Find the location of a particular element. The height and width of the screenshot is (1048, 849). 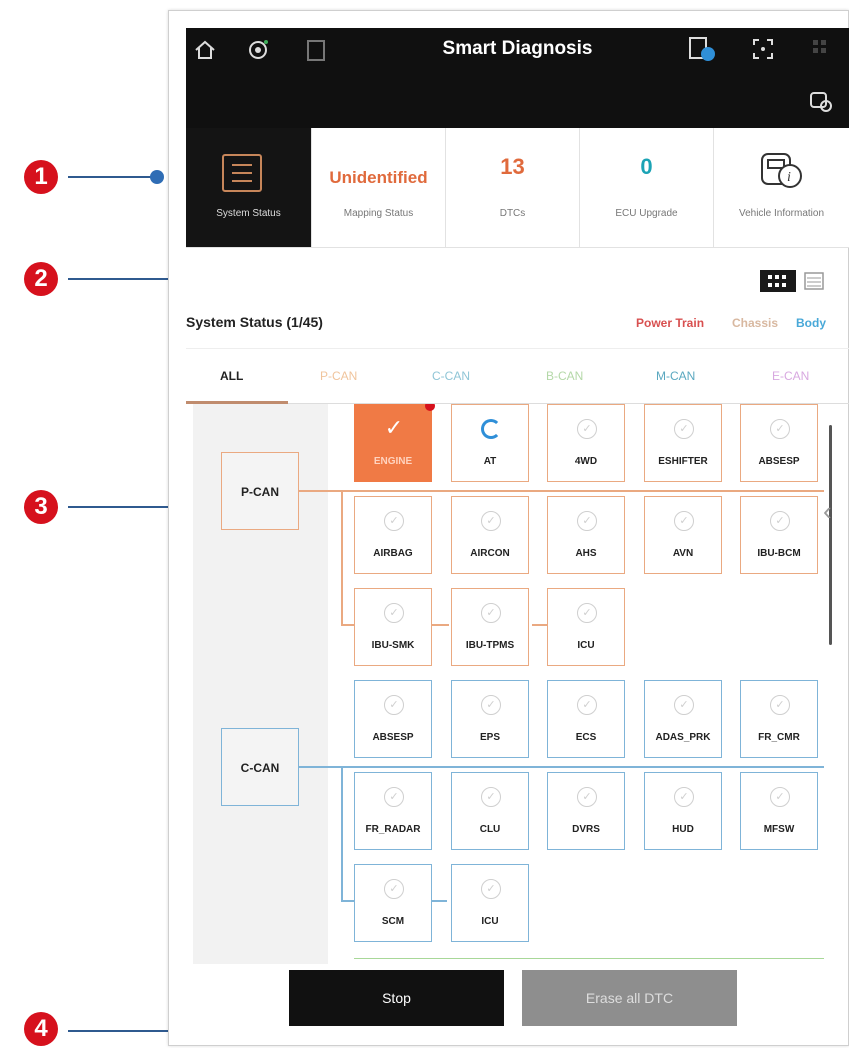

tab-m-can: M-CAN is located at coordinates (675, 376).